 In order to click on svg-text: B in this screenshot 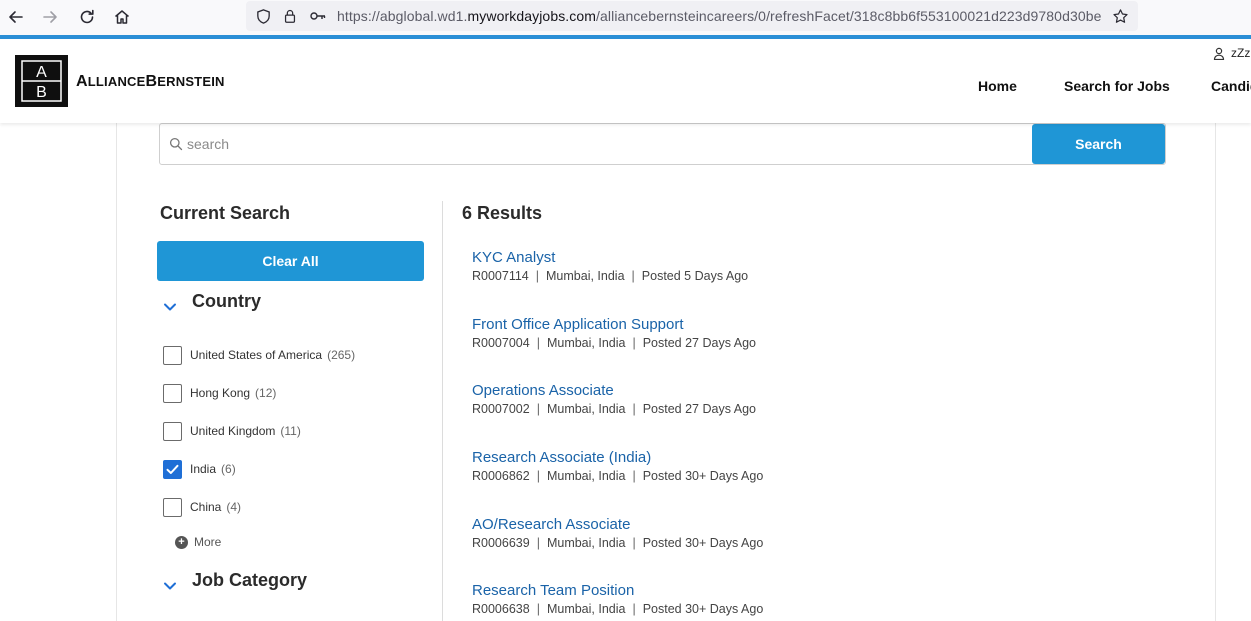, I will do `click(41, 92)`.